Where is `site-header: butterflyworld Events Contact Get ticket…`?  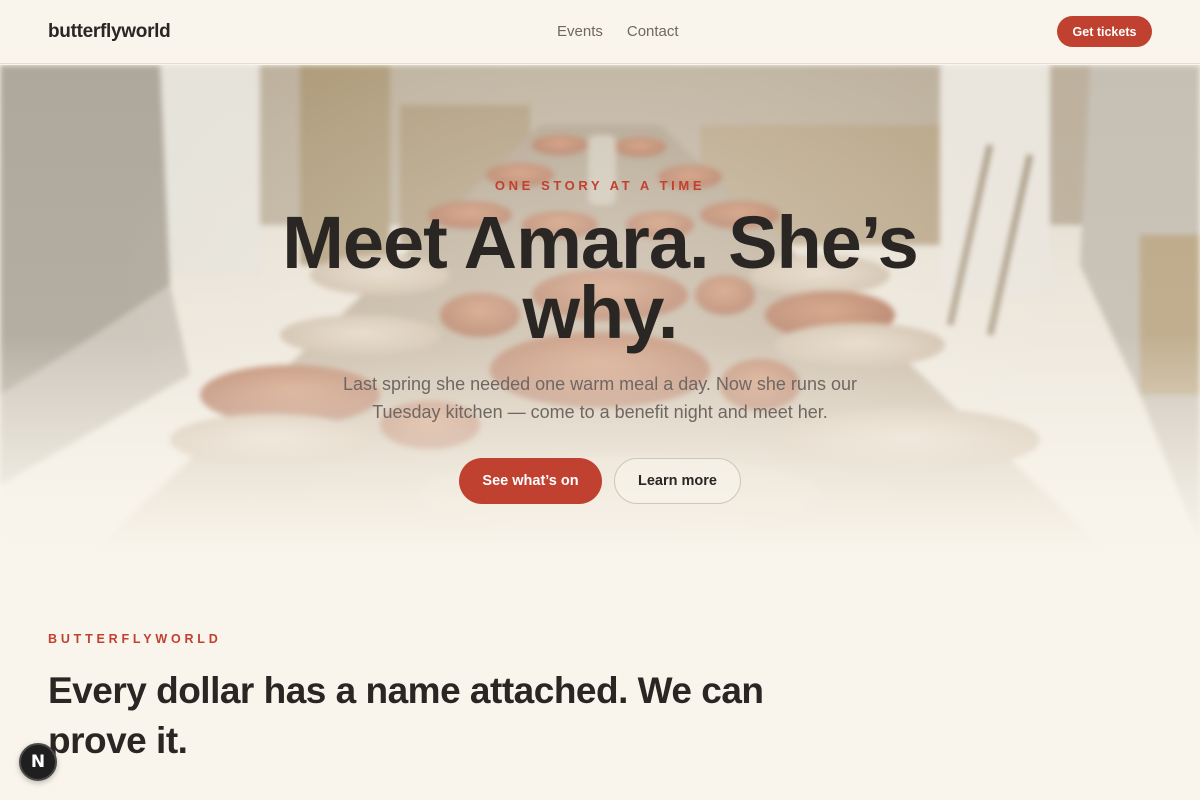
site-header: butterflyworld Events Contact Get ticket… is located at coordinates (600, 32).